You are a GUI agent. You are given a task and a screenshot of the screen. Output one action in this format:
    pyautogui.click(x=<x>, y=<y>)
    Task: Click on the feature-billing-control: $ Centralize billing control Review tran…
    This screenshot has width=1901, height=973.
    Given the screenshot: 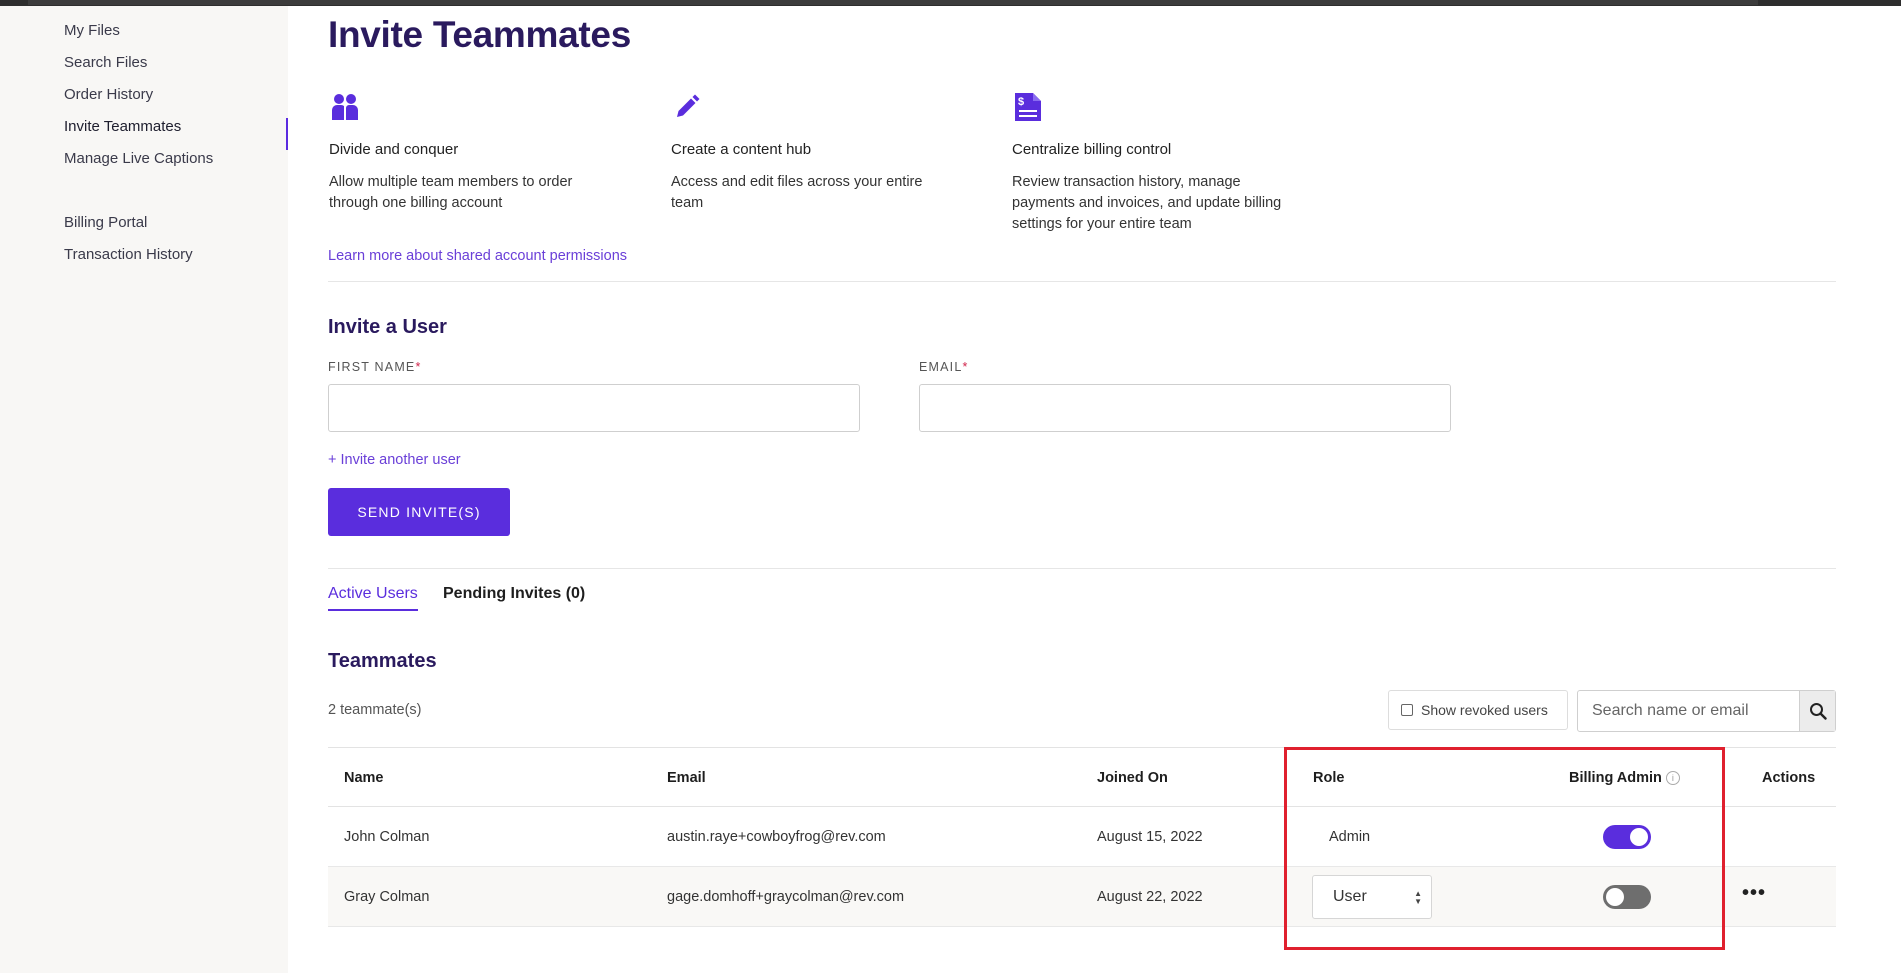 What is the action you would take?
    pyautogui.click(x=1162, y=163)
    